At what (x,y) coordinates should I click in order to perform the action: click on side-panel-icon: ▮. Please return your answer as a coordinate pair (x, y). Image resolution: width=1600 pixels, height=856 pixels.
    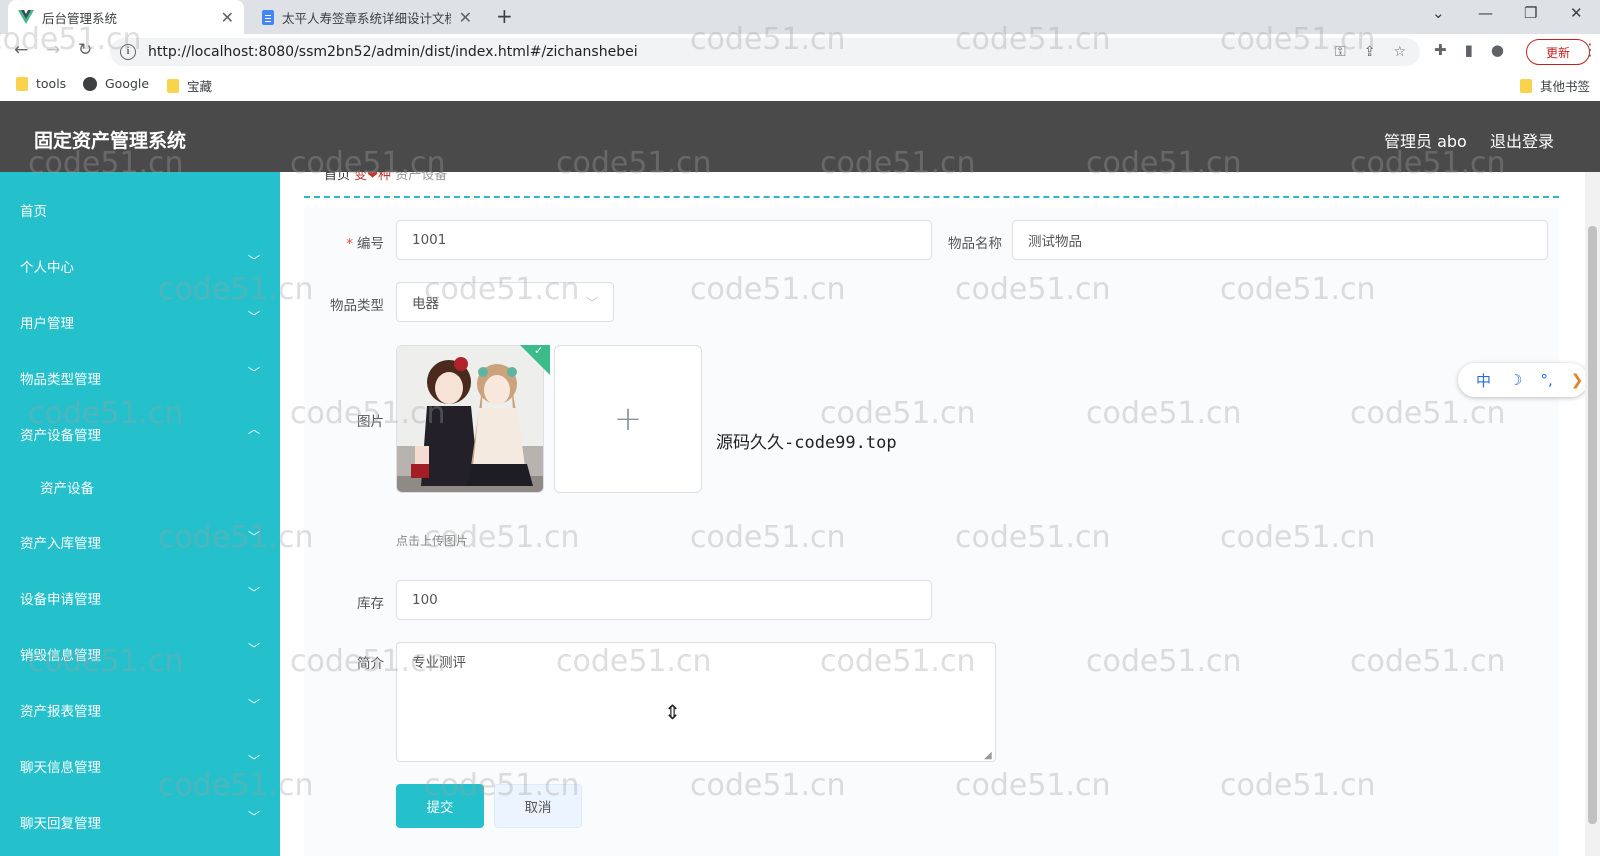
    Looking at the image, I should click on (1469, 50).